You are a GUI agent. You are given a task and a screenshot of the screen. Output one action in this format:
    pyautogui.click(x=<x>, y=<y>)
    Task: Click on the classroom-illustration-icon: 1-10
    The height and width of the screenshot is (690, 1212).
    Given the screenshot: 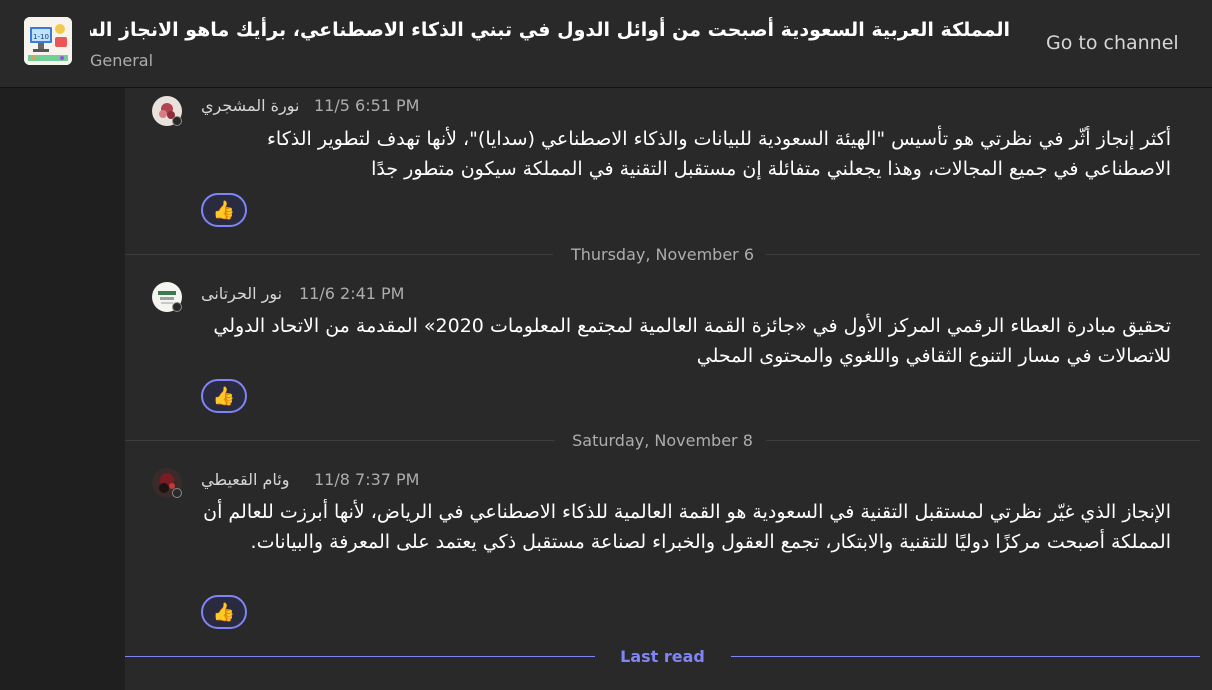 What is the action you would take?
    pyautogui.click(x=48, y=41)
    